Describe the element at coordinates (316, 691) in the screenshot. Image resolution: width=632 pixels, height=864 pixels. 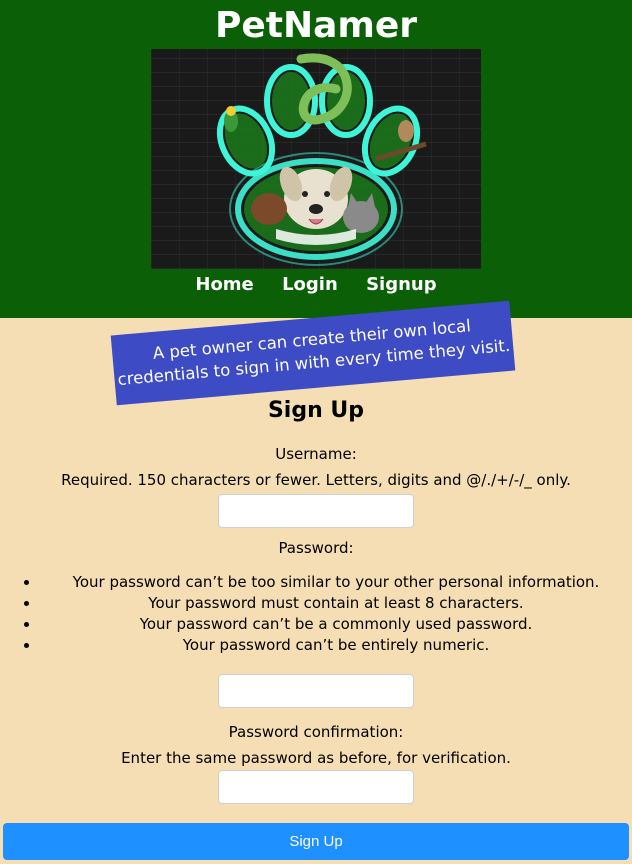
I see `password-input` at that location.